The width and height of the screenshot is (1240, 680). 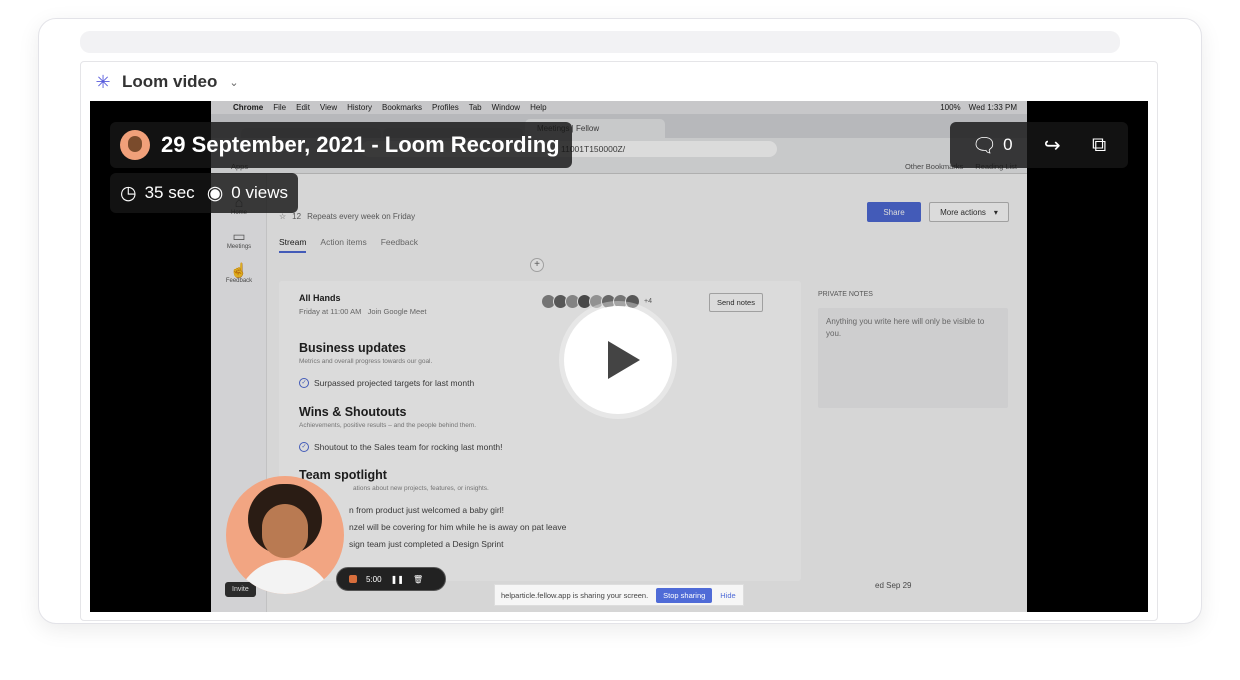 What do you see at coordinates (259, 192) in the screenshot?
I see `video-views: 0 views` at bounding box center [259, 192].